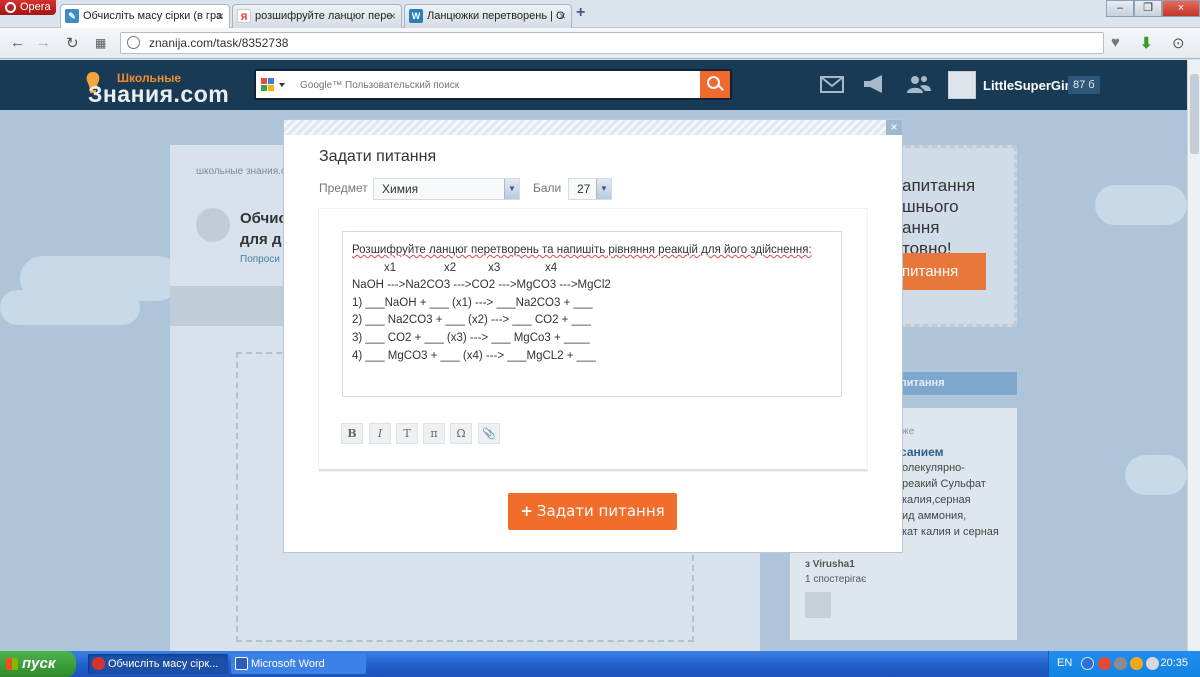 This screenshot has width=1200, height=677. What do you see at coordinates (434, 433) in the screenshot?
I see `math-pi-button: π` at bounding box center [434, 433].